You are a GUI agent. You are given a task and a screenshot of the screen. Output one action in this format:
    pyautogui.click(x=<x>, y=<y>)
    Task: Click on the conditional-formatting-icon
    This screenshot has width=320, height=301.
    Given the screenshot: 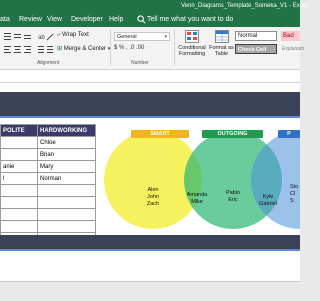 What is the action you would take?
    pyautogui.click(x=192, y=36)
    